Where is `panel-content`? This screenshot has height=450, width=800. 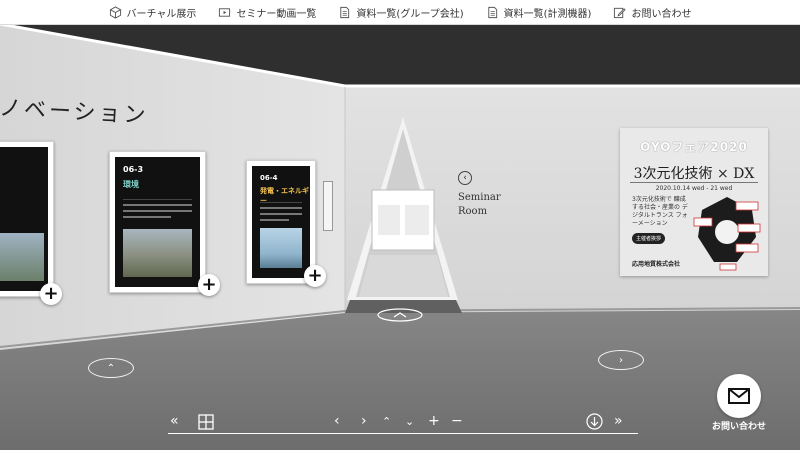 panel-content is located at coordinates (24, 219).